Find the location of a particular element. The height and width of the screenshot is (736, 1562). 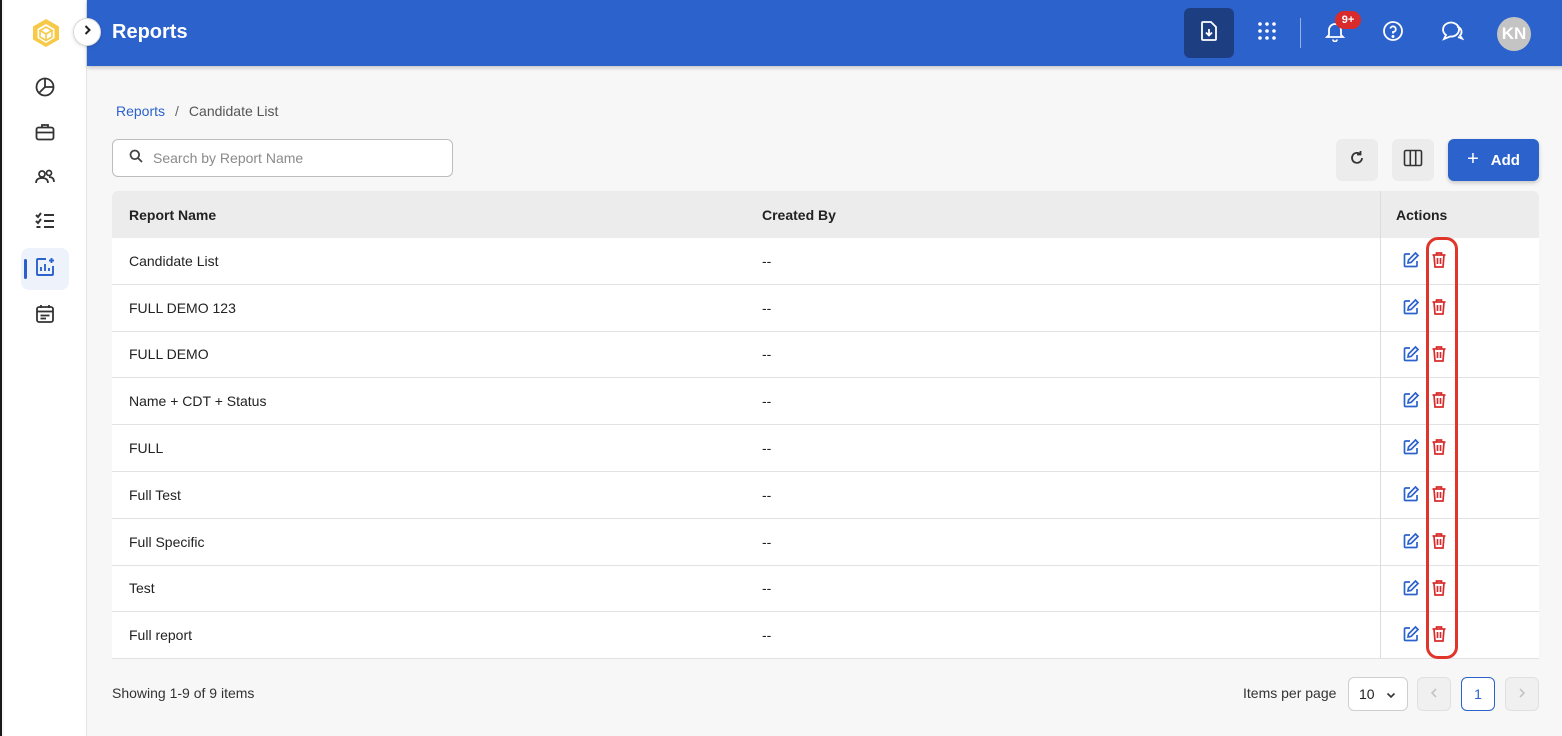

sidebar-item-candidates is located at coordinates (45, 179).